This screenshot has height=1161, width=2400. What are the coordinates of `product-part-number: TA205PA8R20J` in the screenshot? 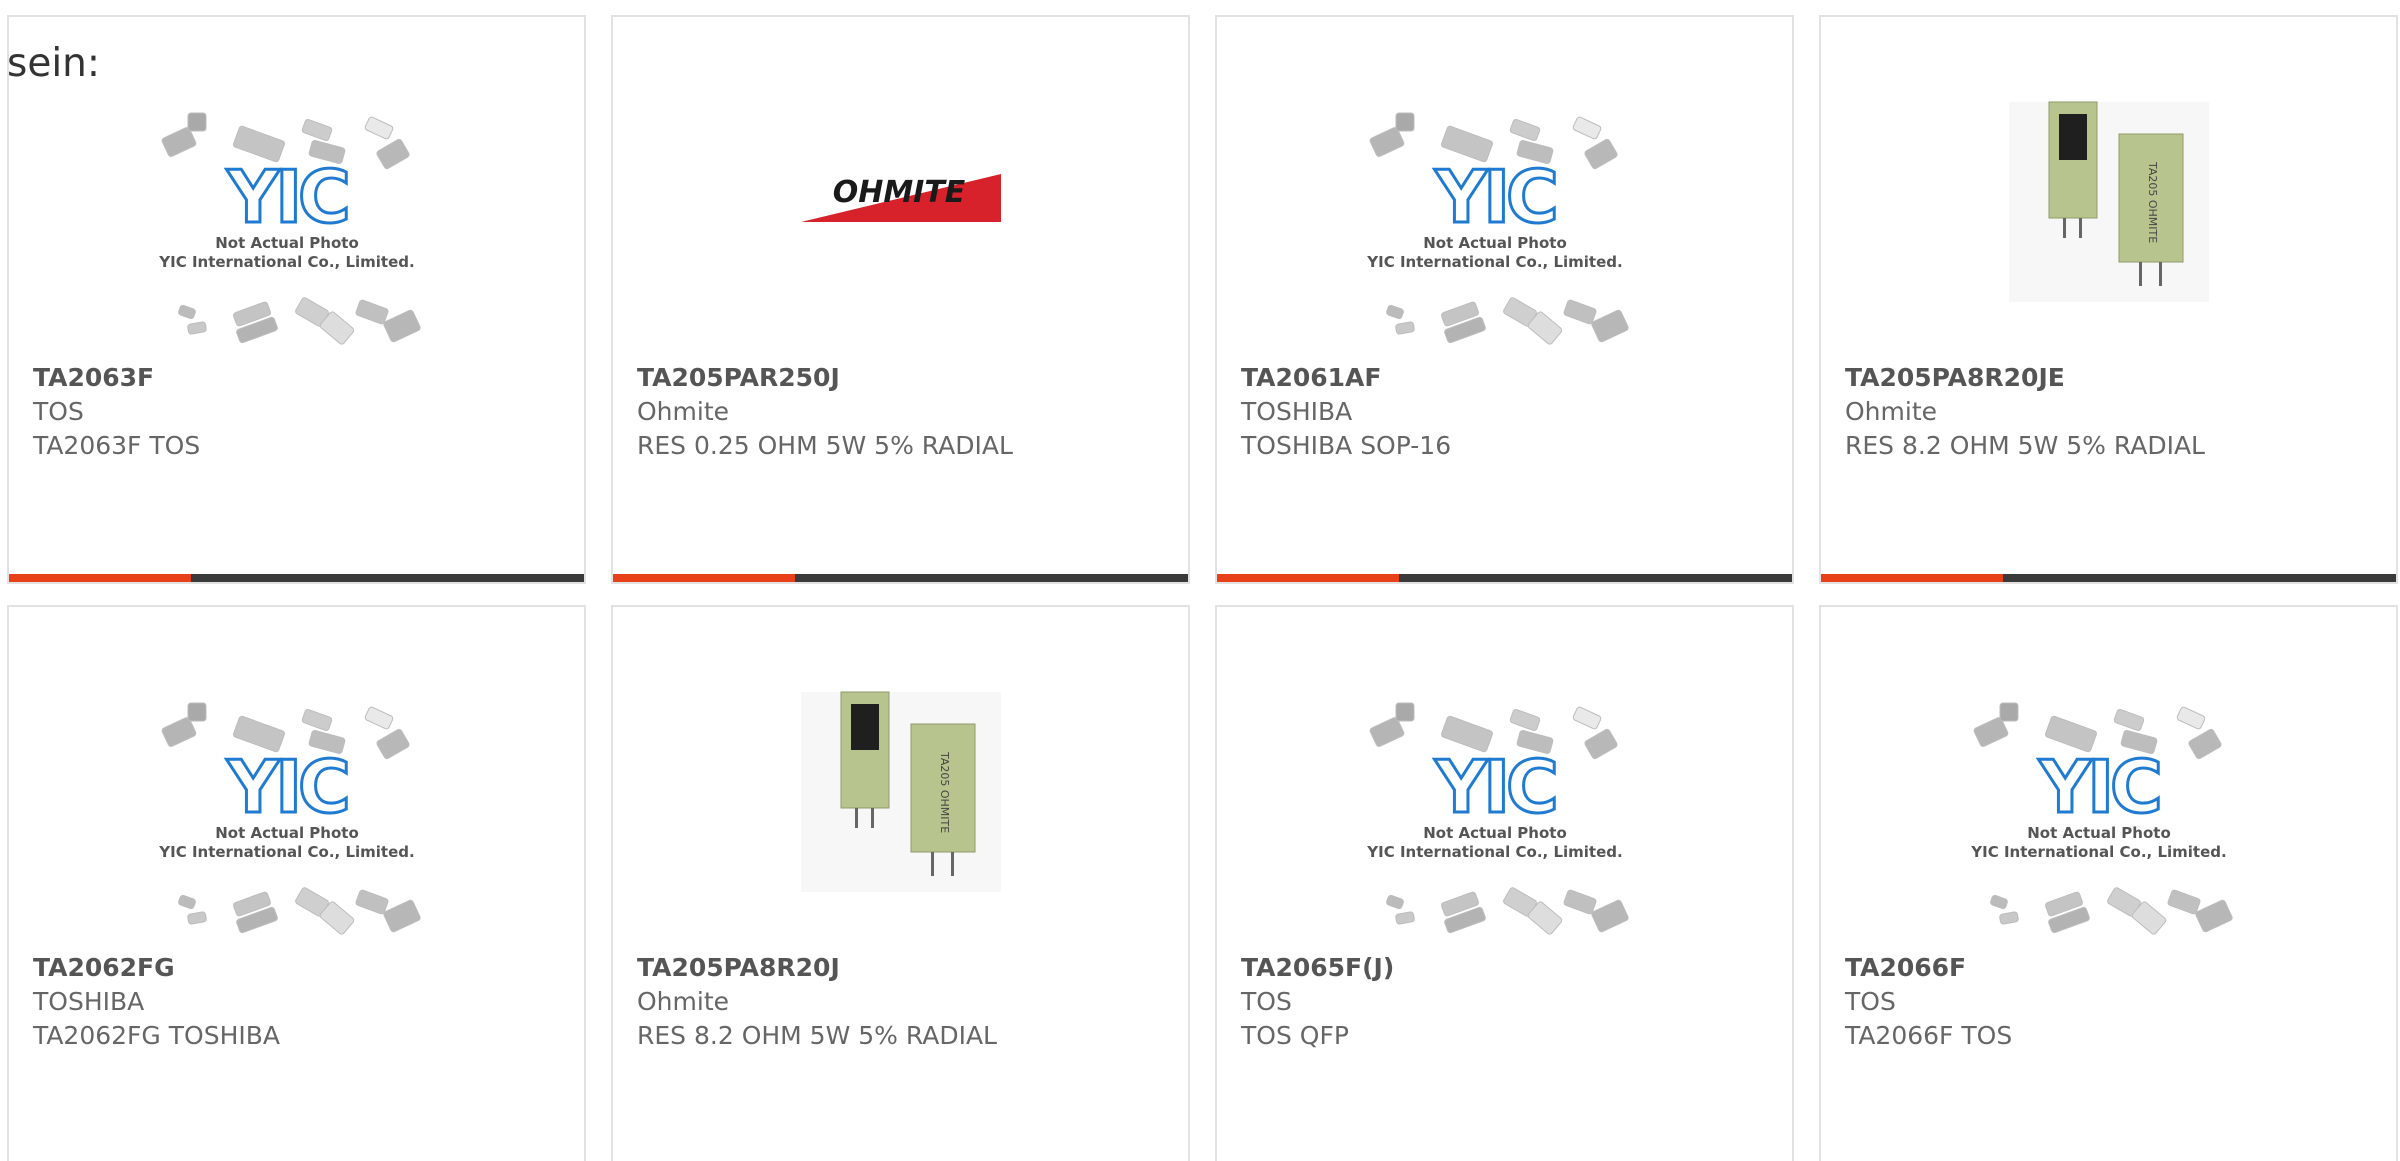 It's located at (902, 968).